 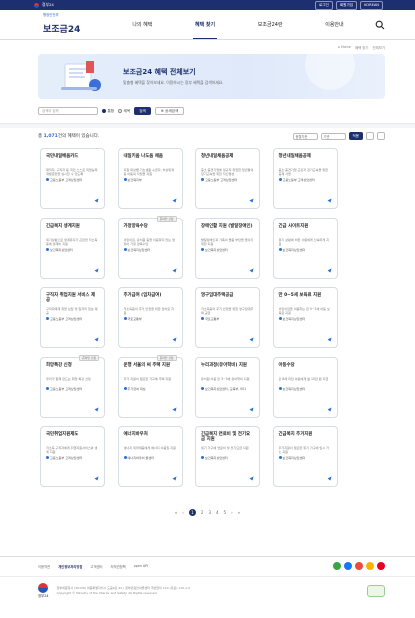 I want to click on page-4: 4, so click(x=217, y=512).